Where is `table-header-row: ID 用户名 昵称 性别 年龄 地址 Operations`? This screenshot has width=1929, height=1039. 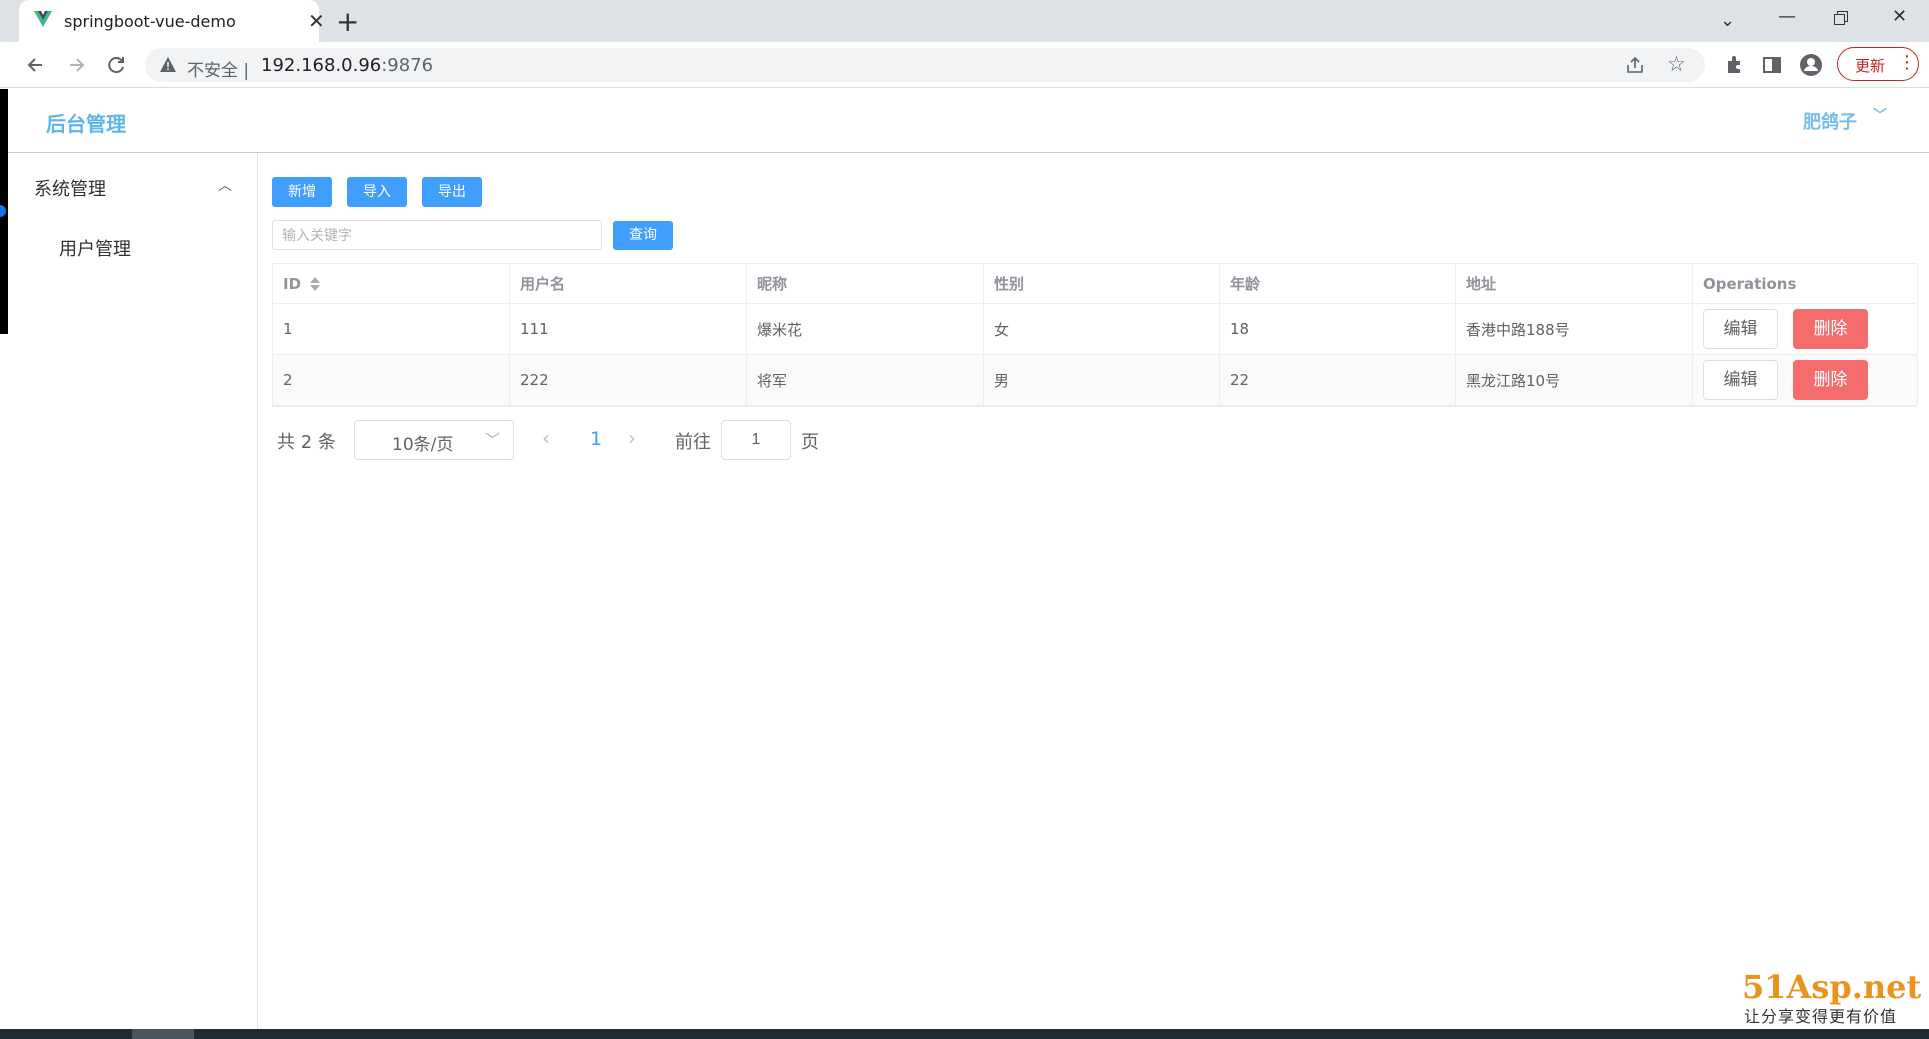 table-header-row: ID 用户名 昵称 性别 年龄 地址 Operations is located at coordinates (1095, 284).